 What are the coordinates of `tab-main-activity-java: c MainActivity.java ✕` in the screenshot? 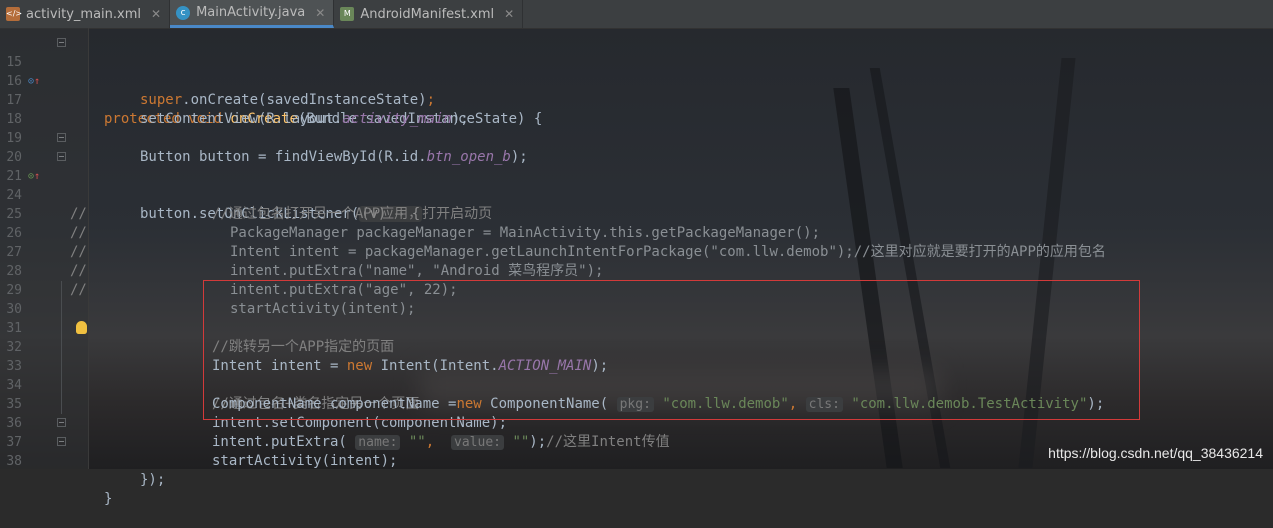 It's located at (252, 14).